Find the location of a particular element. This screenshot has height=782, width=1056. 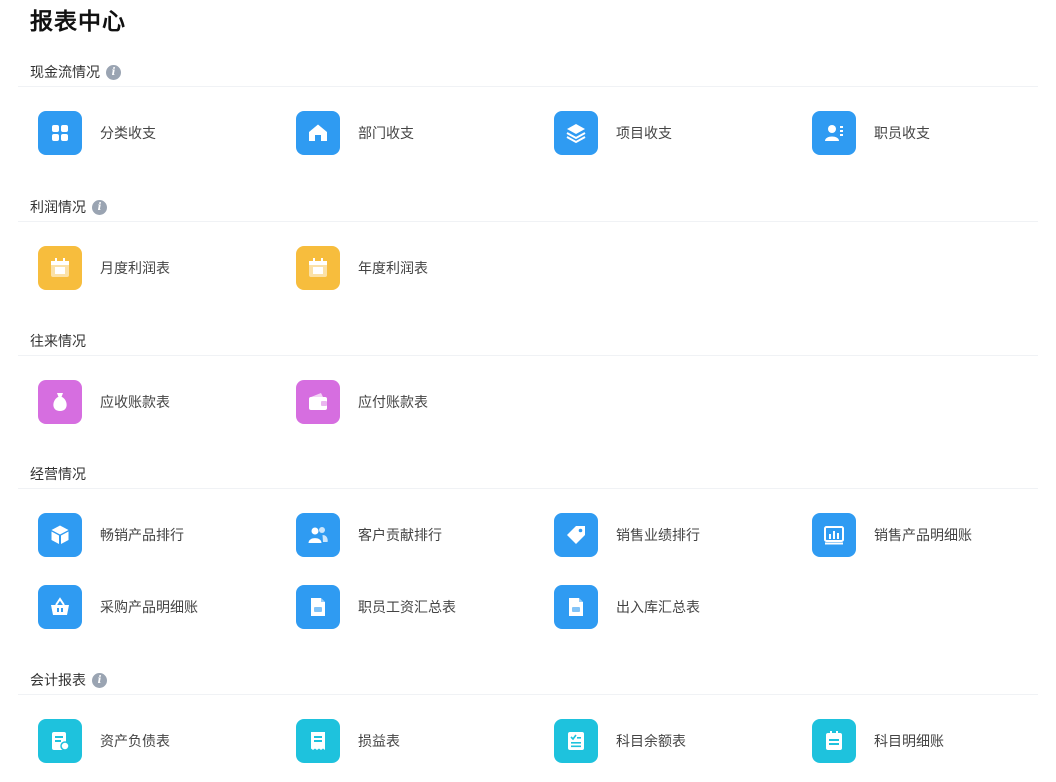

report-item-bar-chart: 销售产品明细账 is located at coordinates (927, 535).